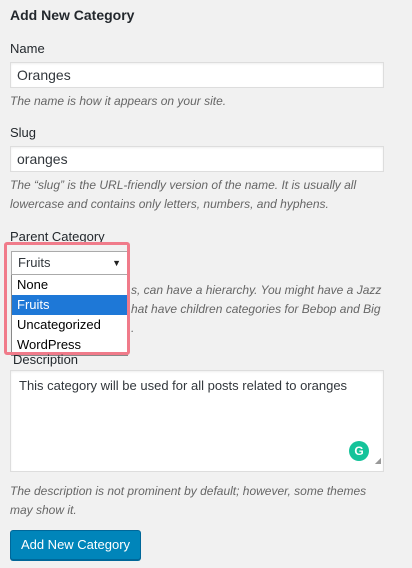 The height and width of the screenshot is (568, 412). What do you see at coordinates (75, 545) in the screenshot?
I see `add-new-category-button: Add New Category` at bounding box center [75, 545].